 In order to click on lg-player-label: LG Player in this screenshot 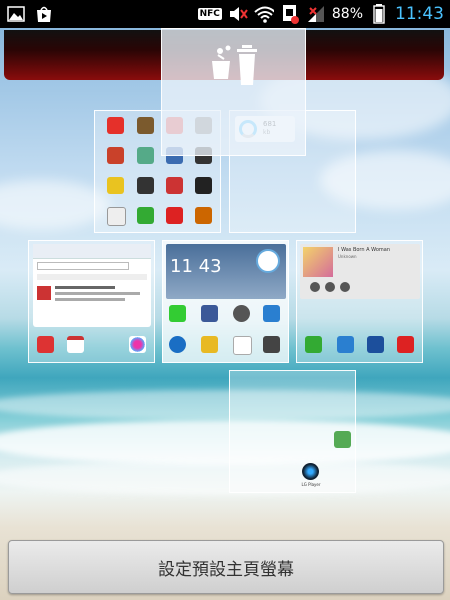, I will do `click(311, 484)`.